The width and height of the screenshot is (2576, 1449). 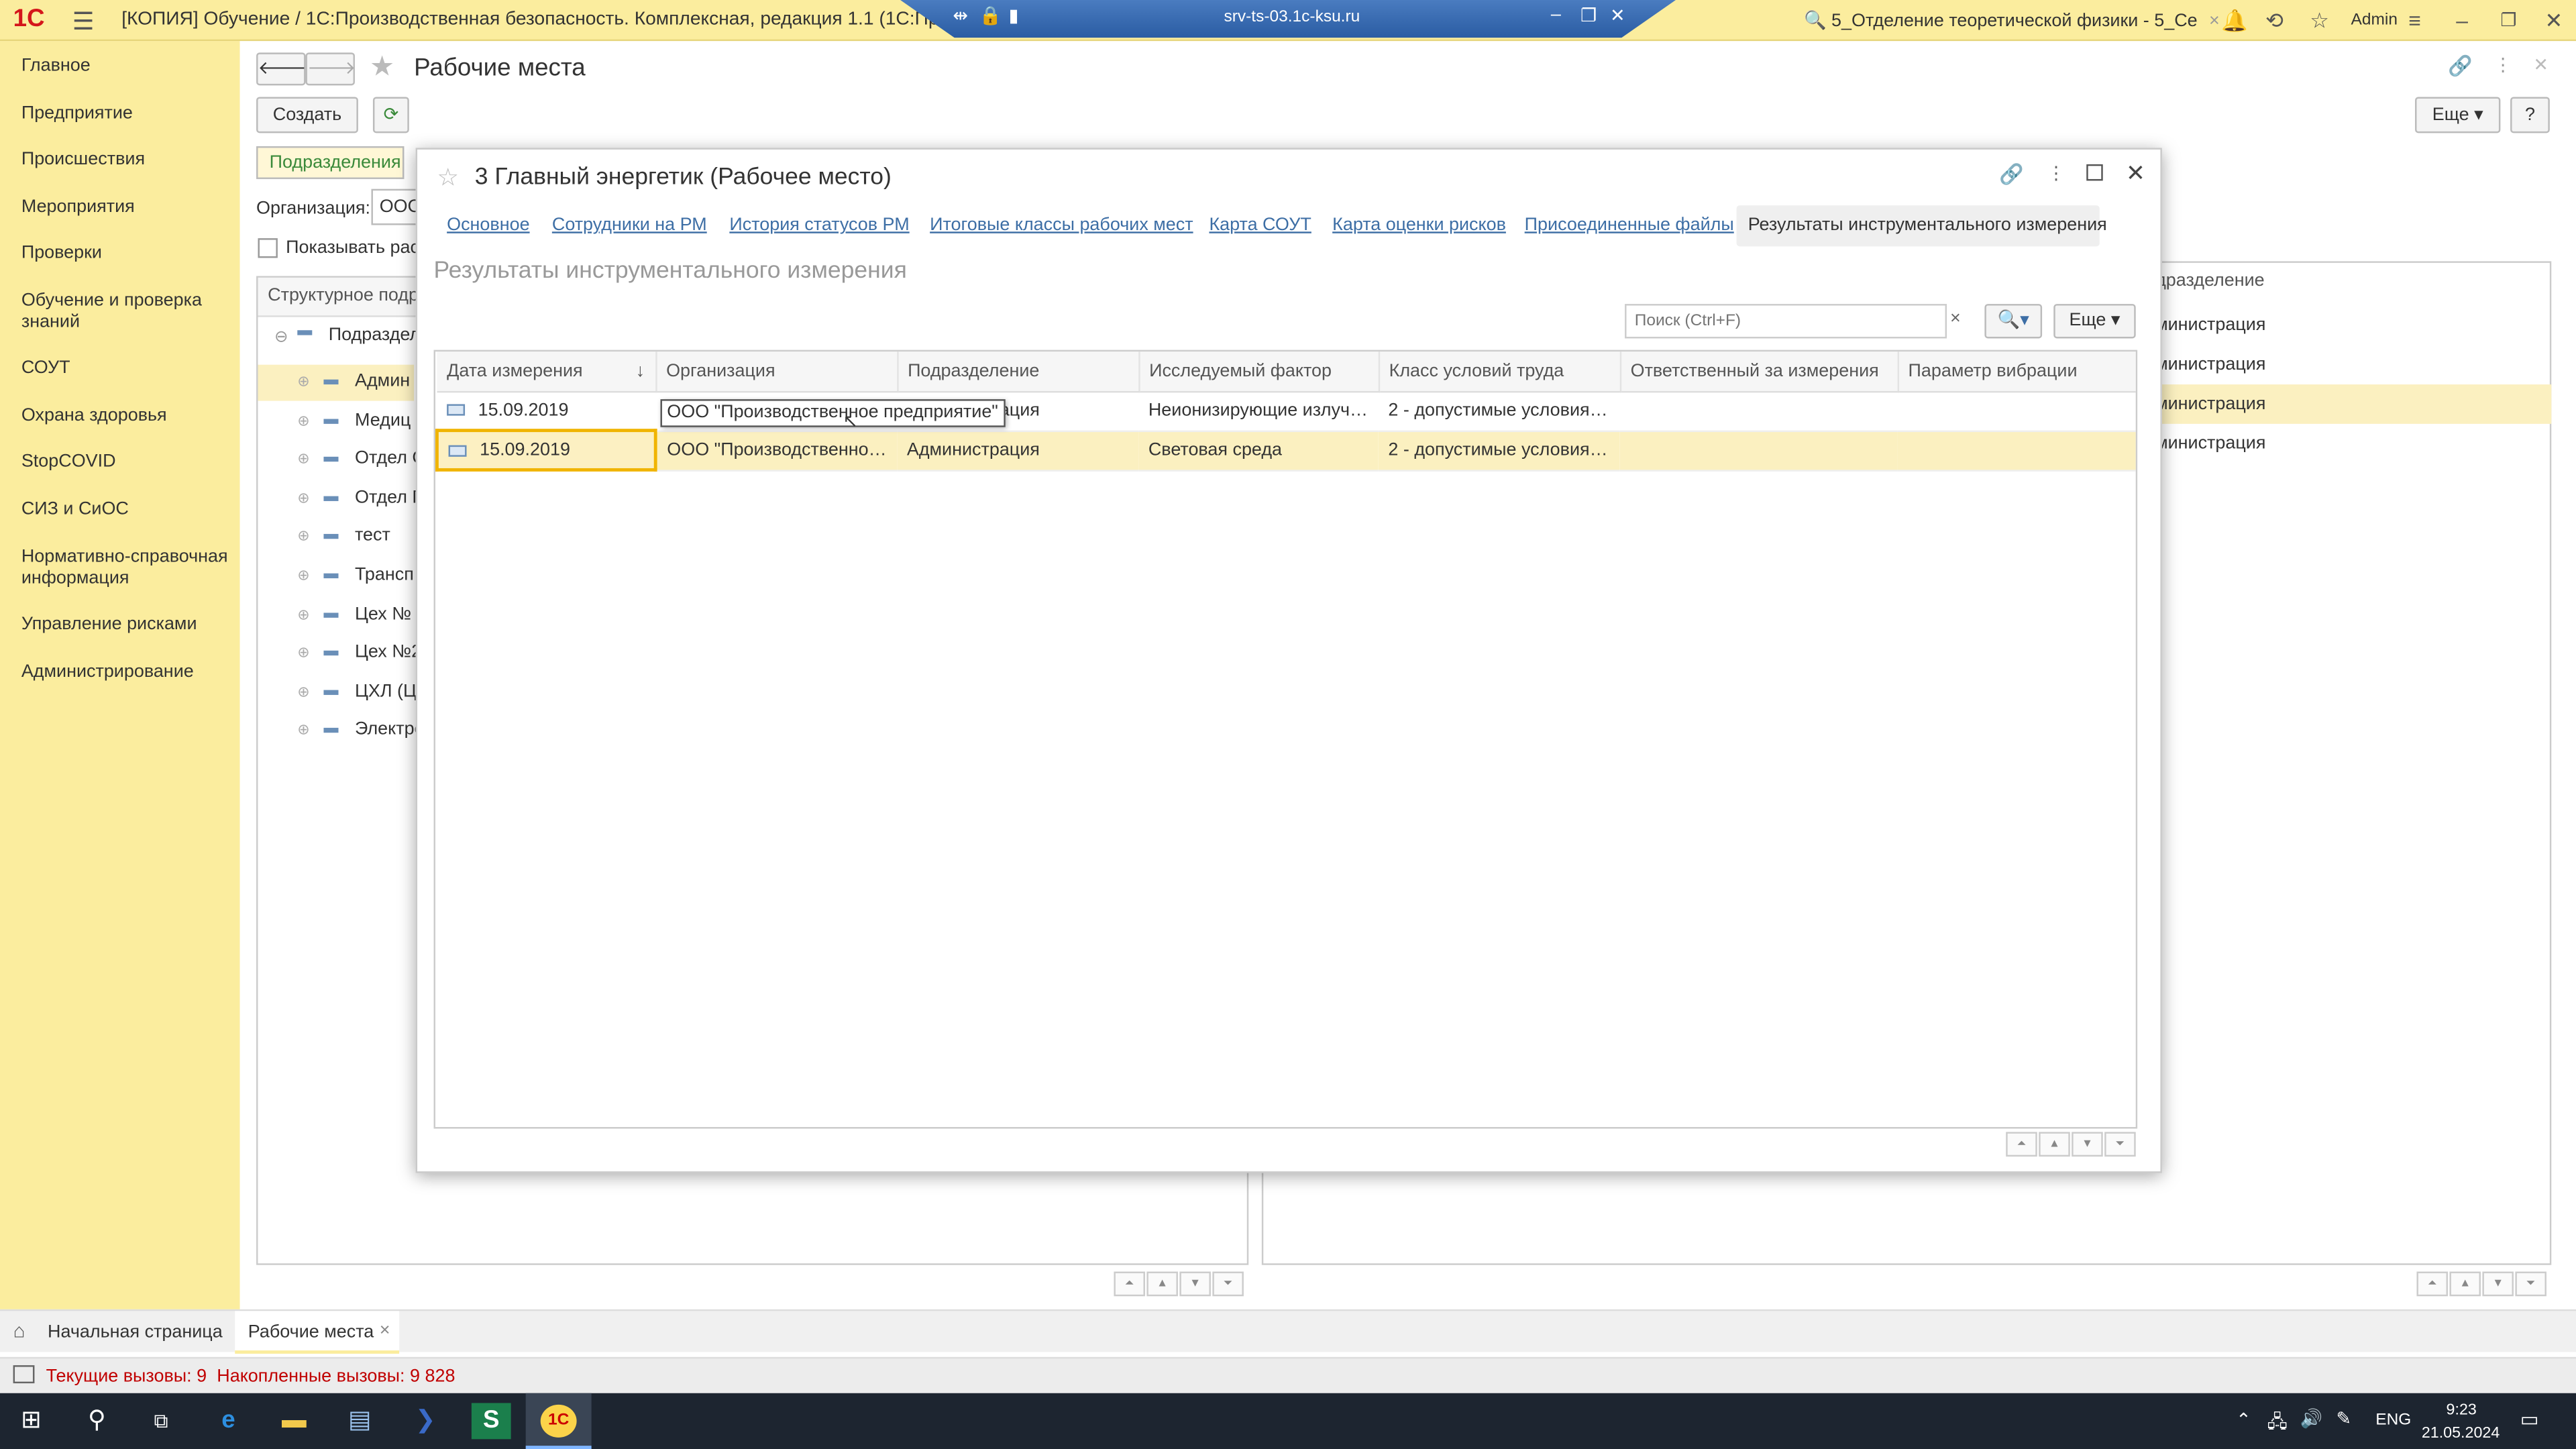 What do you see at coordinates (24, 1374) in the screenshot?
I see `calls-icon` at bounding box center [24, 1374].